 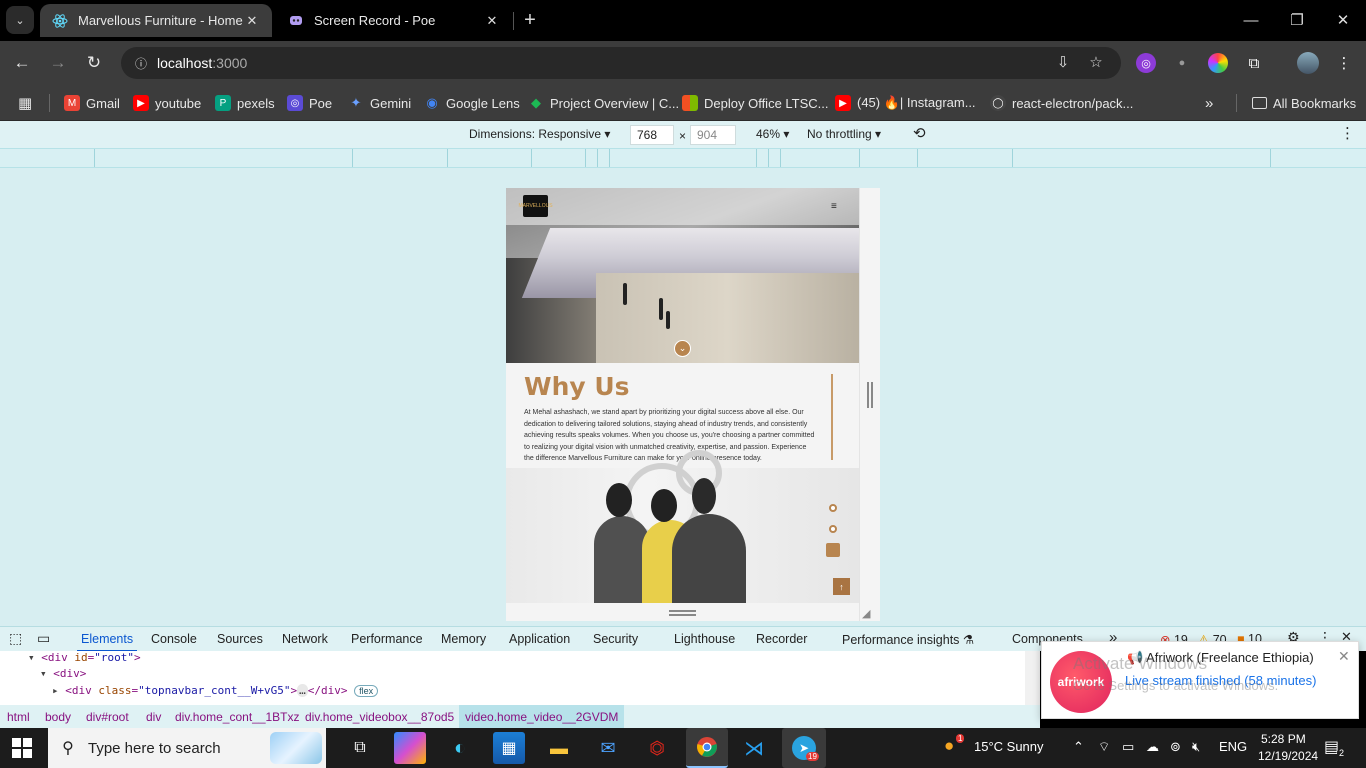 What do you see at coordinates (615, 639) in the screenshot?
I see `tab-security: Security` at bounding box center [615, 639].